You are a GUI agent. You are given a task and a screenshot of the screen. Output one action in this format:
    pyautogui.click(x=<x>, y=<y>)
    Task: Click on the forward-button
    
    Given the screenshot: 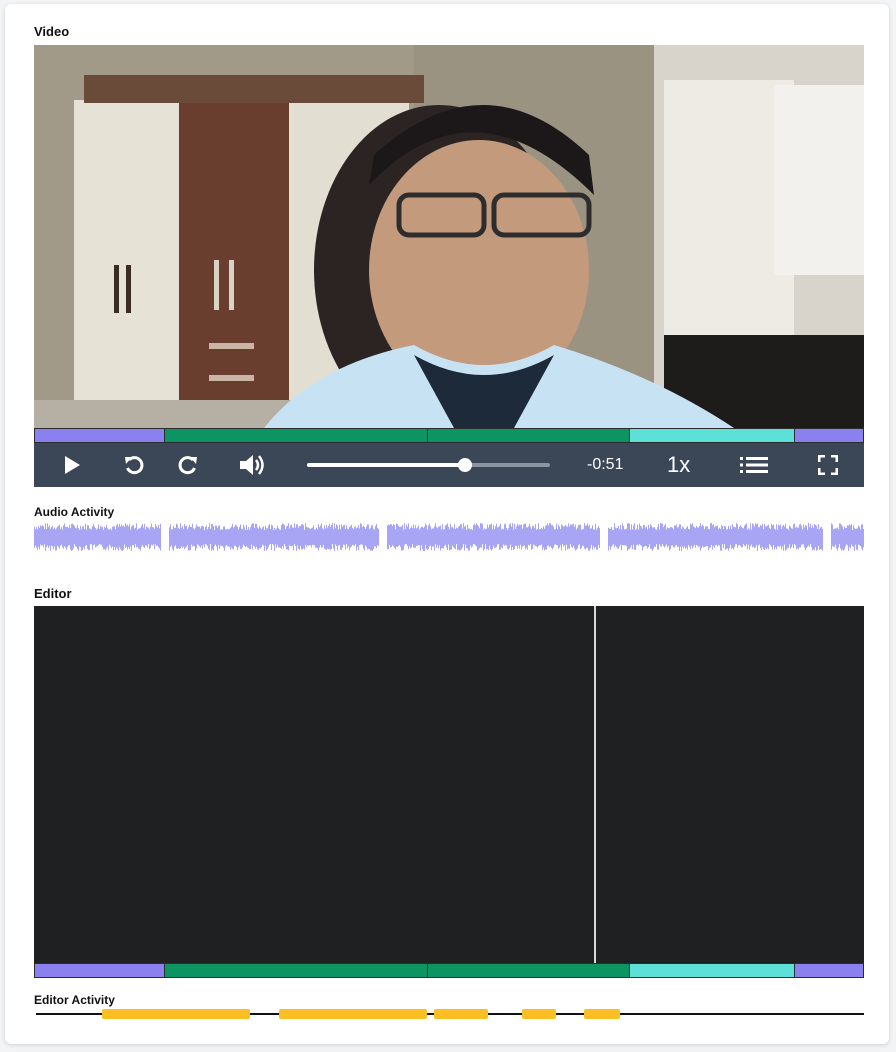 What is the action you would take?
    pyautogui.click(x=188, y=465)
    